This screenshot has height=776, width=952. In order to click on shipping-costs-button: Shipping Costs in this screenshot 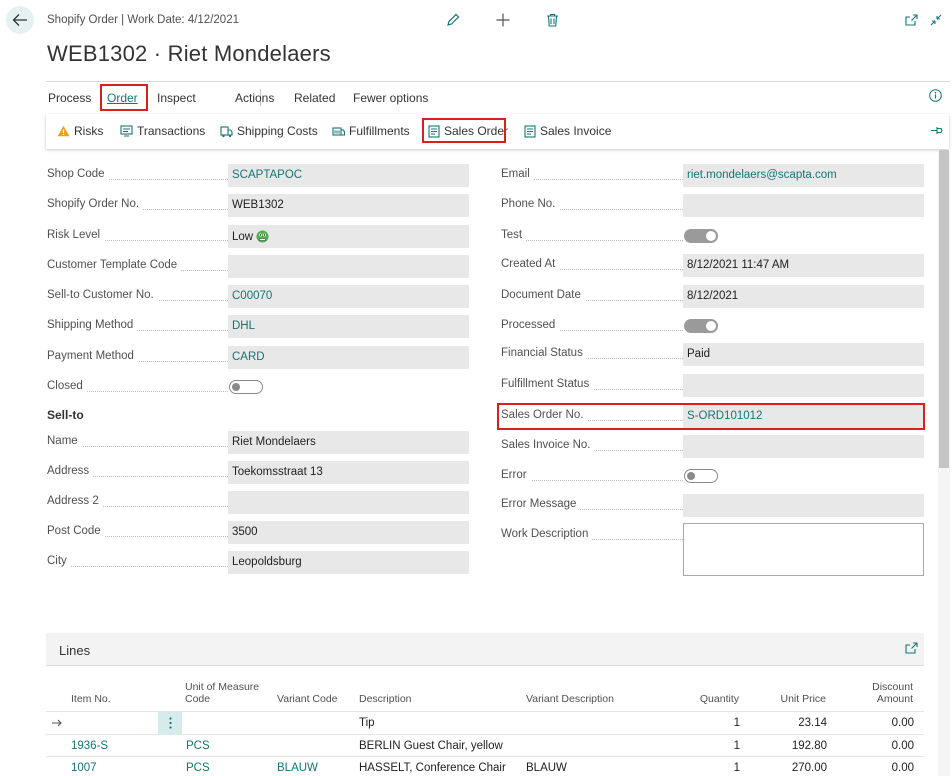, I will do `click(269, 131)`.